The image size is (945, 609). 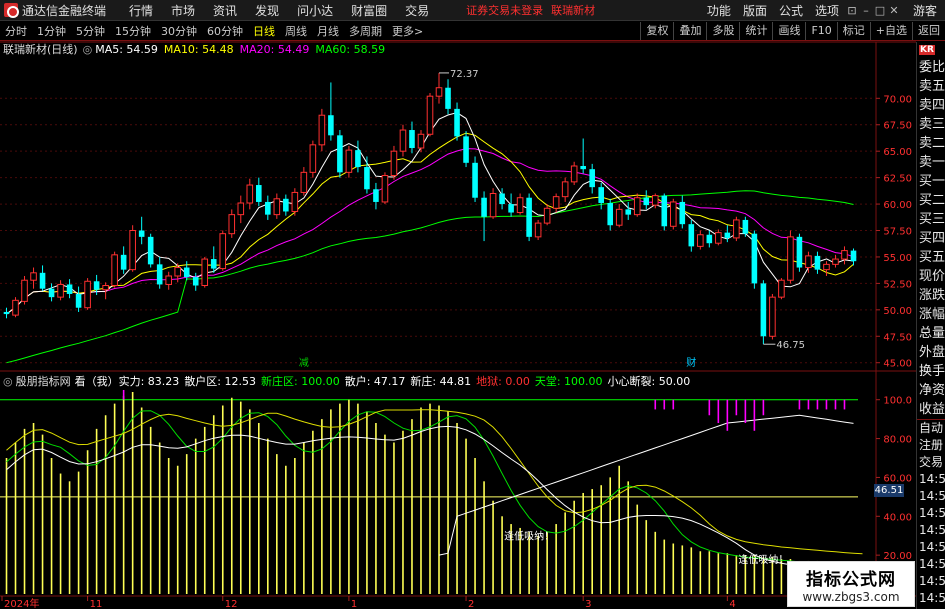 I want to click on sub-settings-icon: ◎, so click(x=8, y=381).